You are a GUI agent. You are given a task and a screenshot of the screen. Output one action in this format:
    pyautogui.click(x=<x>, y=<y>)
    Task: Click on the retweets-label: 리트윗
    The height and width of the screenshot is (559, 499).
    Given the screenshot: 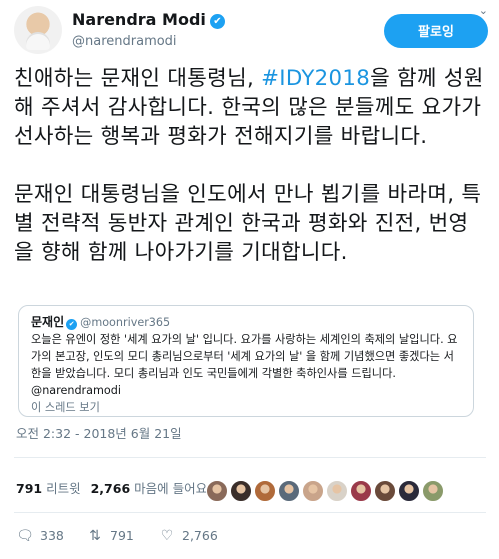 What is the action you would take?
    pyautogui.click(x=63, y=488)
    